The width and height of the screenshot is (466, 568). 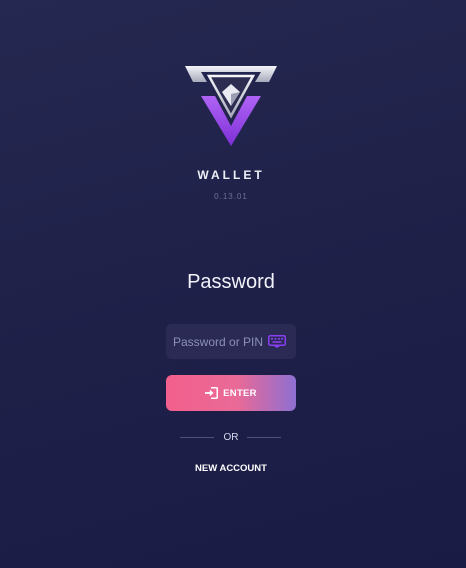 What do you see at coordinates (231, 175) in the screenshot?
I see `app-name: WALLET` at bounding box center [231, 175].